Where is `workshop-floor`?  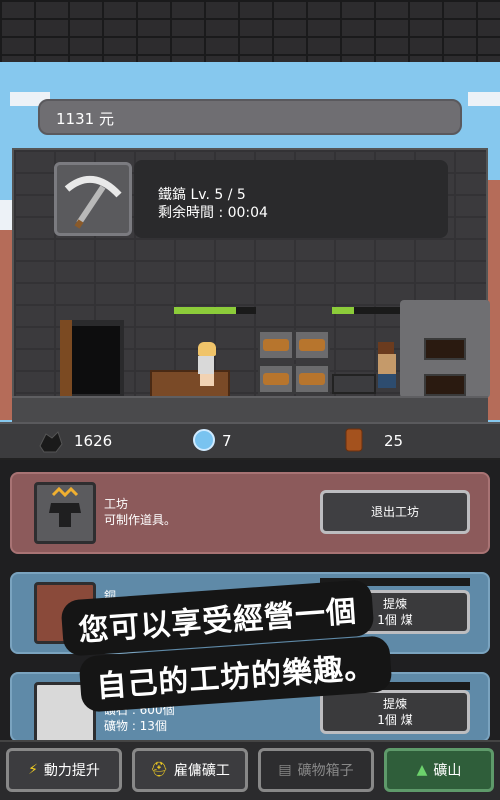
workshop-floor is located at coordinates (250, 409).